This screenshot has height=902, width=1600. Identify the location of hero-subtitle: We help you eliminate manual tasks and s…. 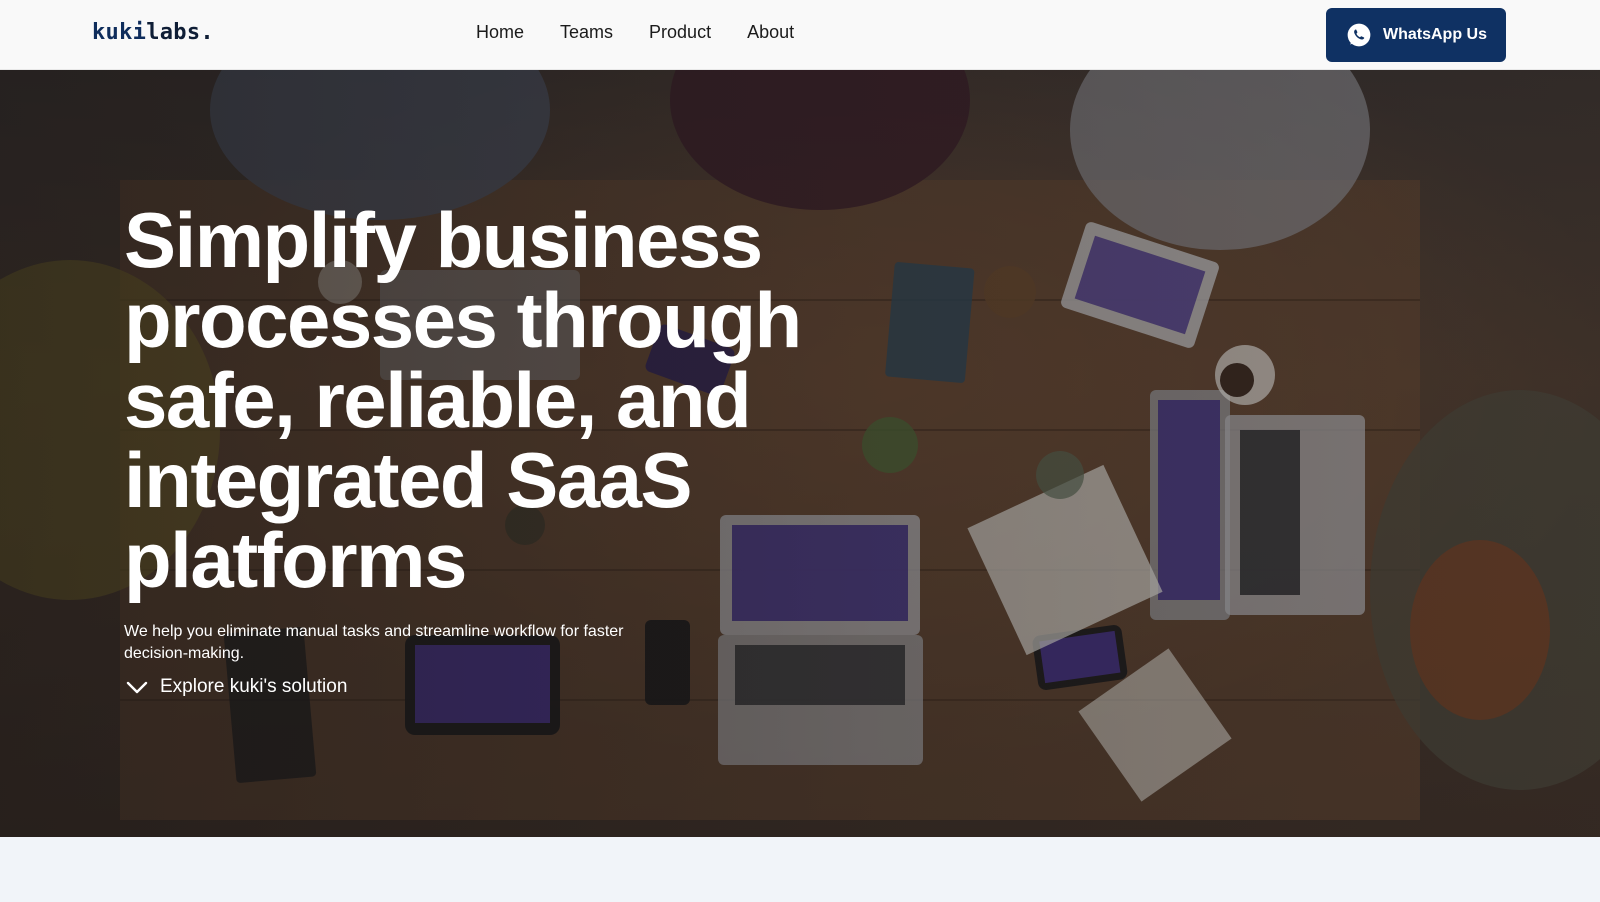
(374, 642).